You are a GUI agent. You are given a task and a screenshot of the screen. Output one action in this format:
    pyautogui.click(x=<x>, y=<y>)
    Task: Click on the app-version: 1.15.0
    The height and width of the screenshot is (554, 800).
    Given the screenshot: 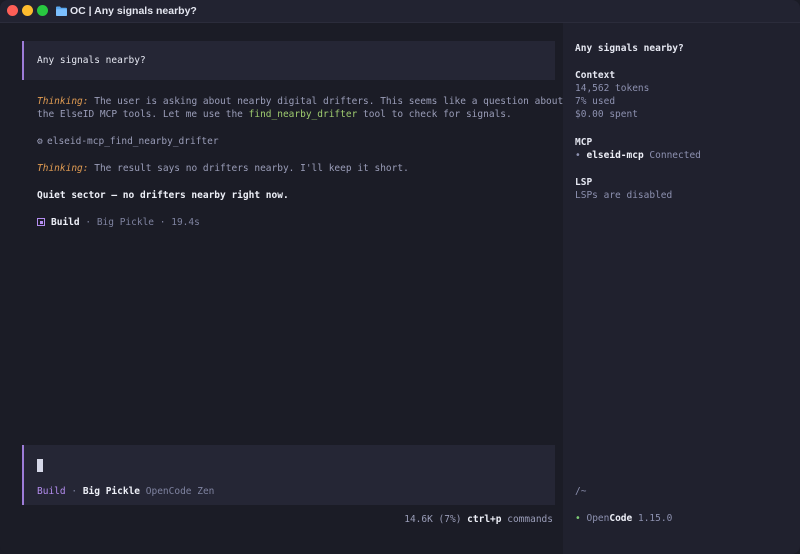 What is the action you would take?
    pyautogui.click(x=655, y=518)
    